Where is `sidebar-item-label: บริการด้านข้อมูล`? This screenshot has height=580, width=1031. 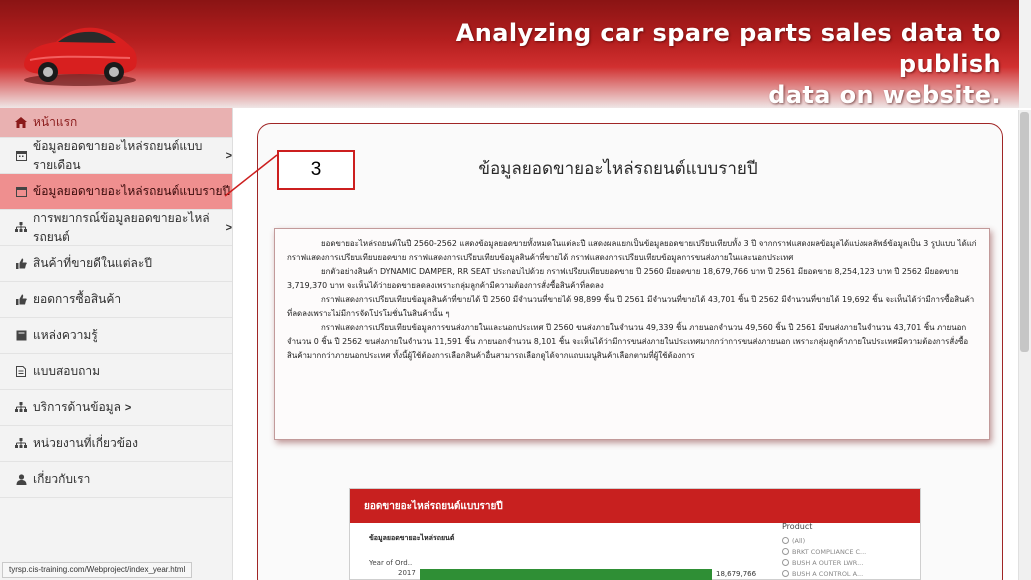
sidebar-item-label: บริการด้านข้อมูล is located at coordinates (77, 407).